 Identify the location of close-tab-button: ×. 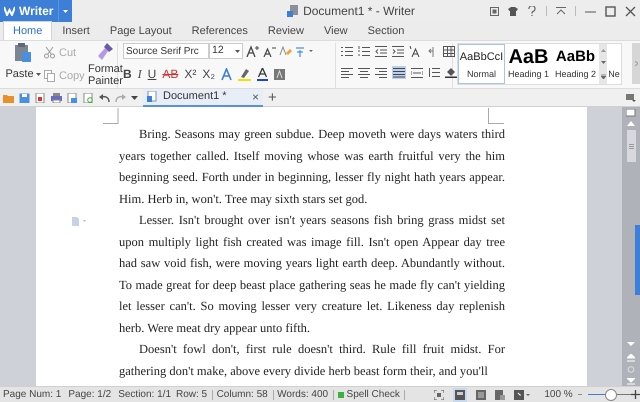
(255, 96).